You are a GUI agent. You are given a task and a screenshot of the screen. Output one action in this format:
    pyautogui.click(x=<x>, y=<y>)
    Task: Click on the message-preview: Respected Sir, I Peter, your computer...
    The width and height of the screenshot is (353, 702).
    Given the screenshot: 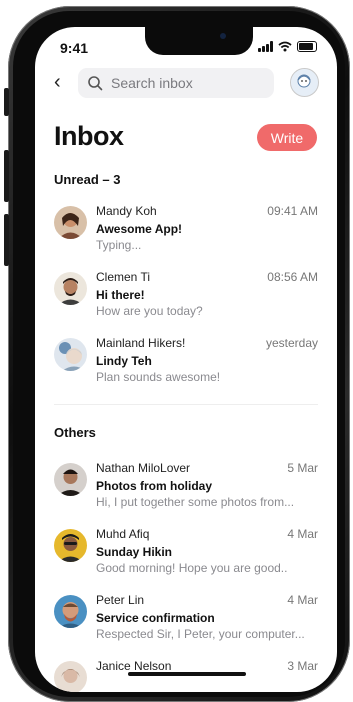 What is the action you would take?
    pyautogui.click(x=200, y=634)
    